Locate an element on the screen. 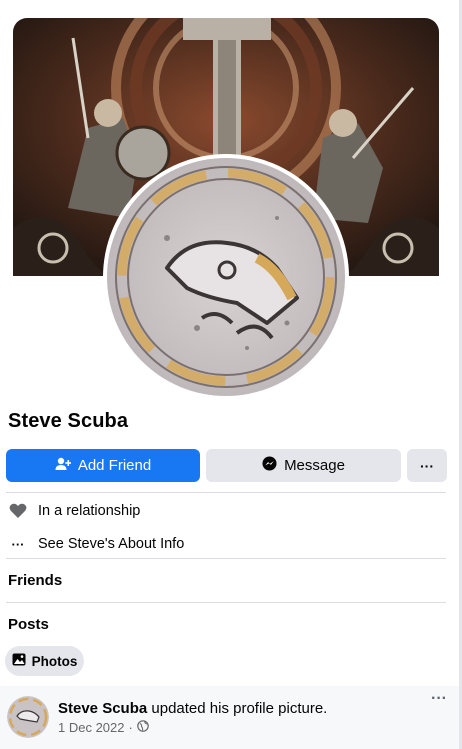 The image size is (462, 749). post-more-button: ··· is located at coordinates (439, 699).